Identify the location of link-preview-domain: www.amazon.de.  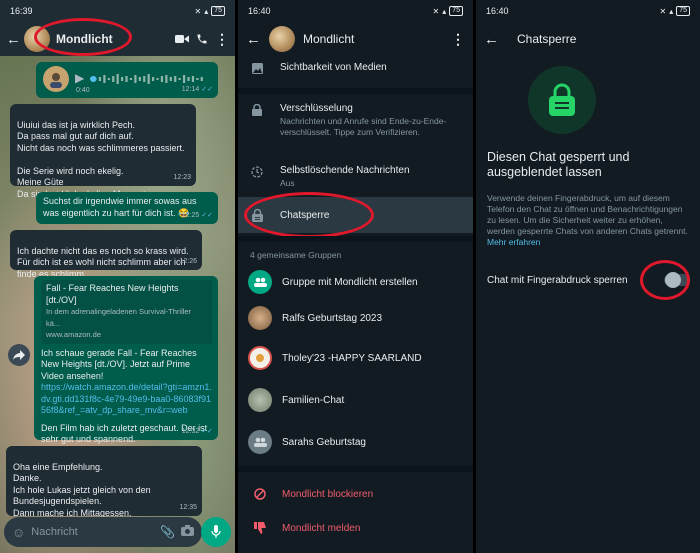
(74, 334).